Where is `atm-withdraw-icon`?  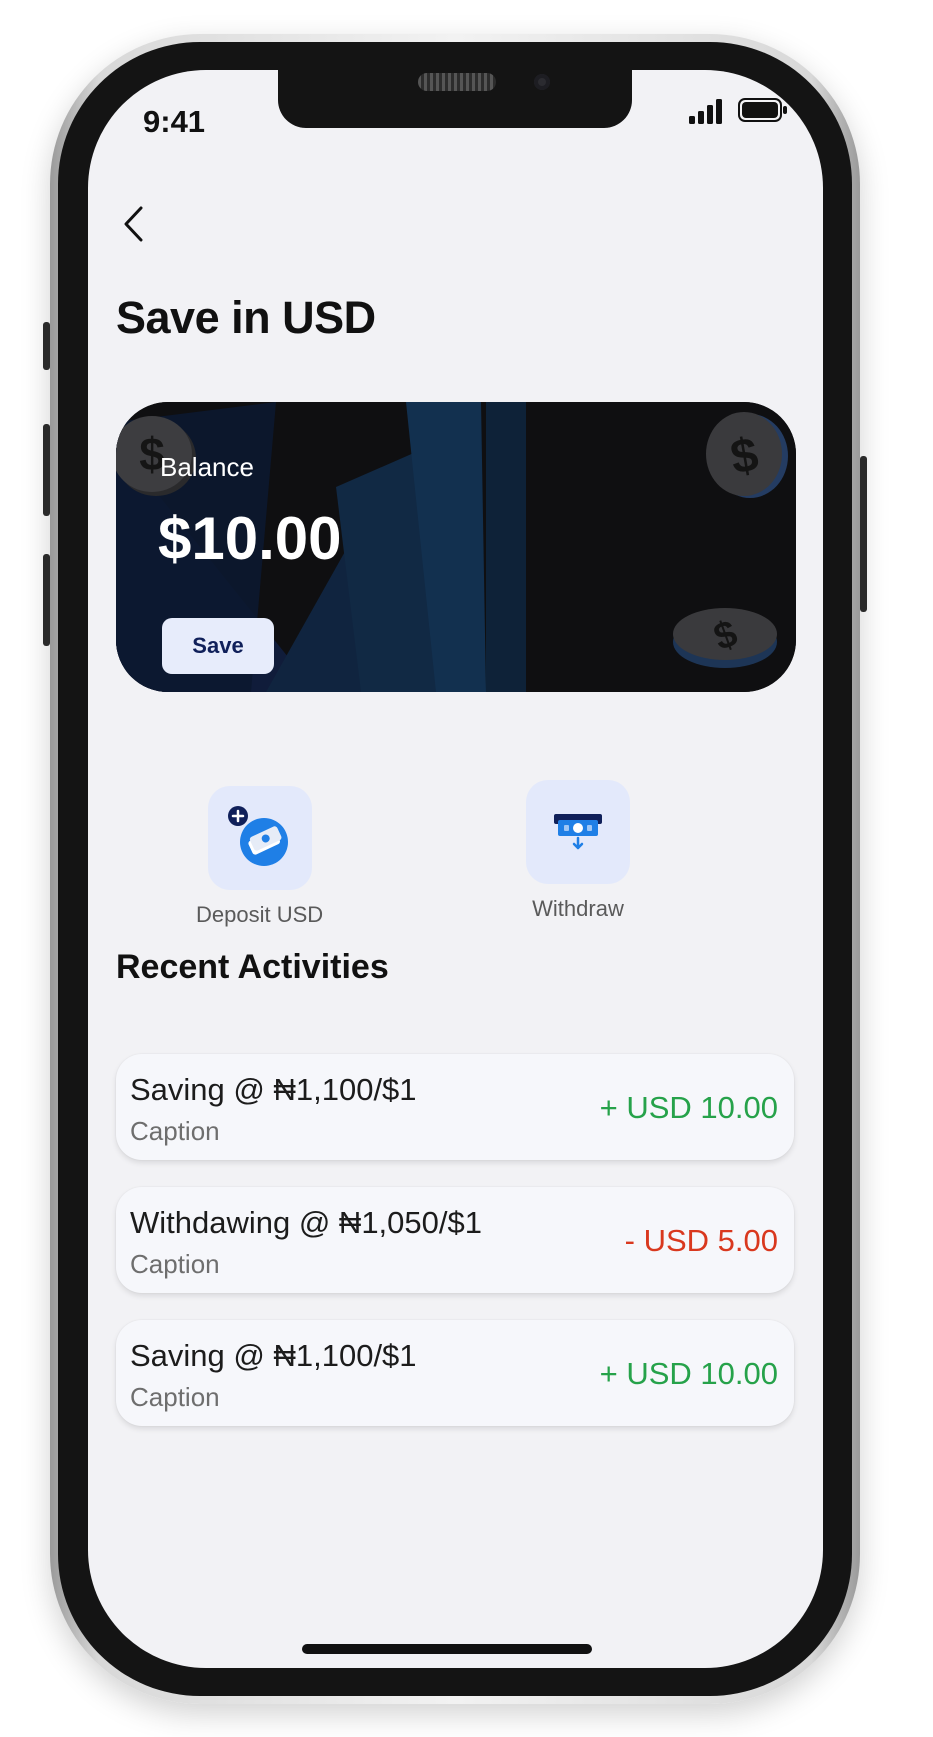 atm-withdraw-icon is located at coordinates (578, 832).